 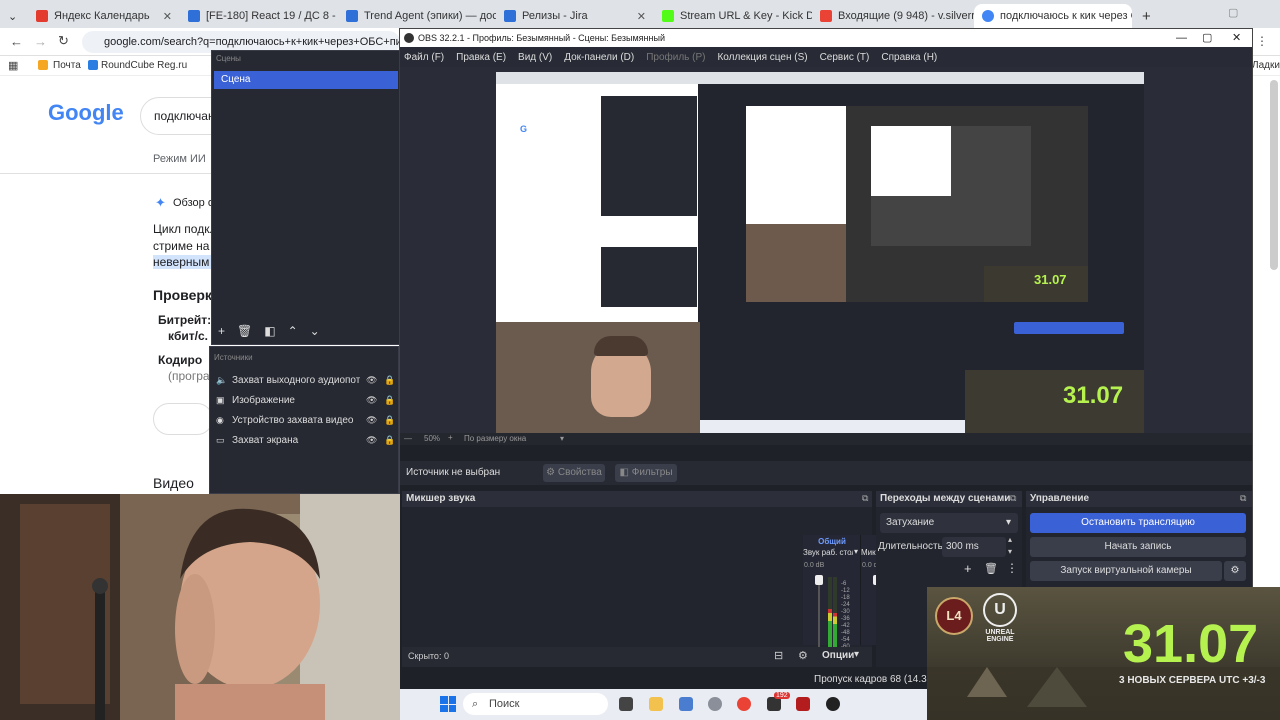 I want to click on spin-up-icon: ▴, so click(x=1010, y=539).